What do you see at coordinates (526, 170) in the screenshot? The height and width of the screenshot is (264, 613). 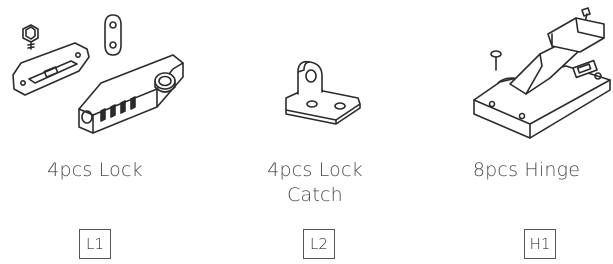 I see `caption-hinge: 8pcs Hinge` at bounding box center [526, 170].